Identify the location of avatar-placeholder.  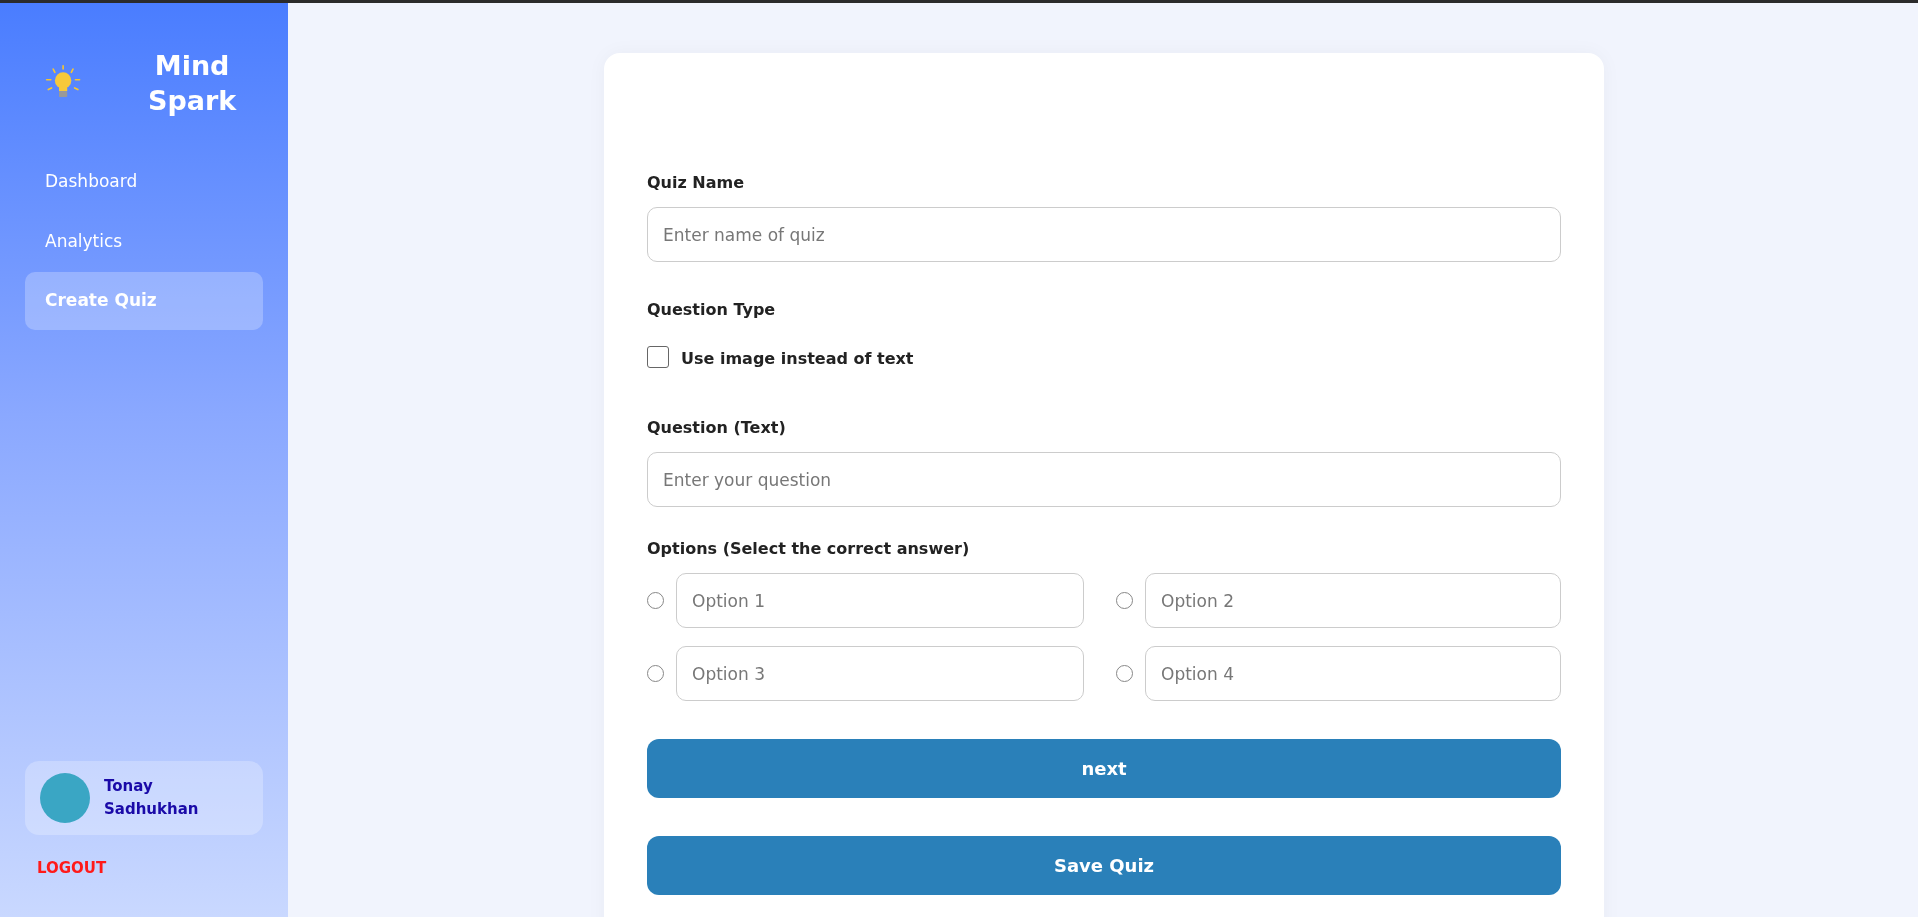
(65, 797).